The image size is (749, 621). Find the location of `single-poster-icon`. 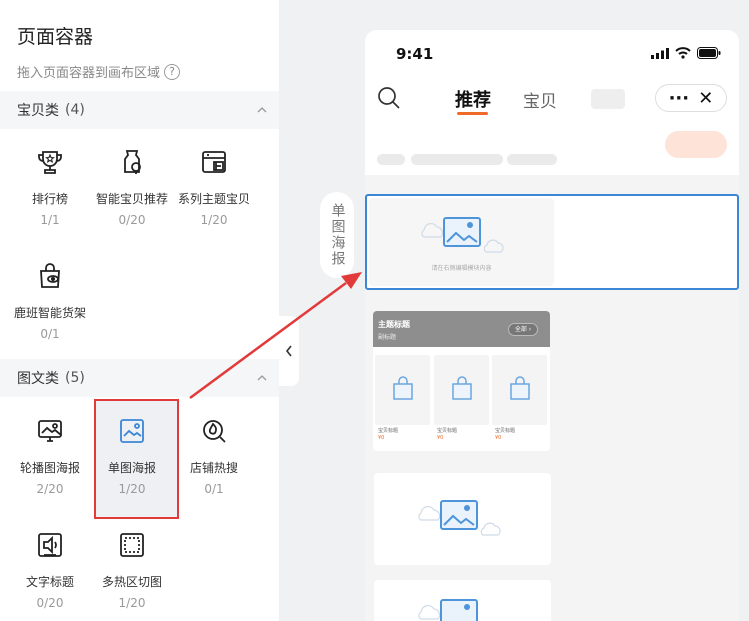

single-poster-icon is located at coordinates (132, 431).